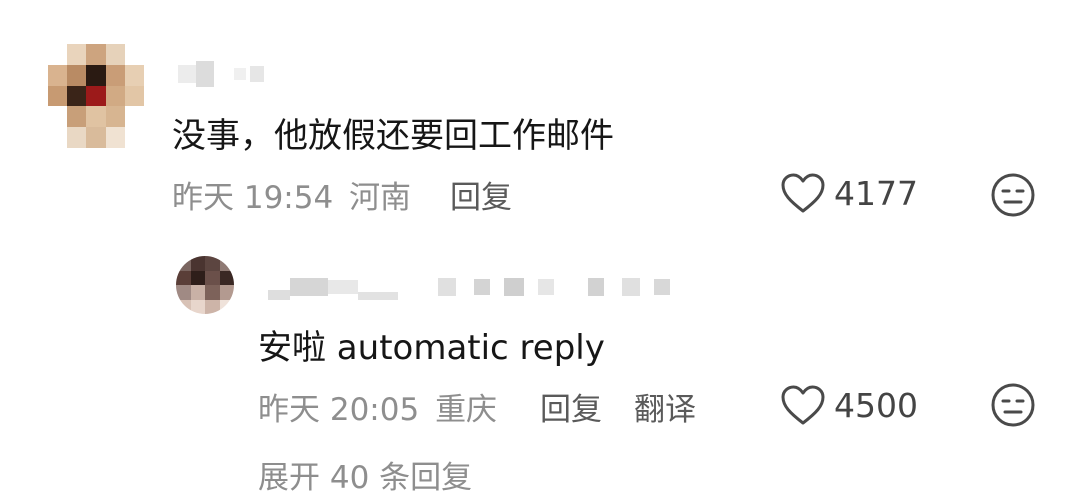  I want to click on reply-text: 安啦 automatic reply, so click(431, 348).